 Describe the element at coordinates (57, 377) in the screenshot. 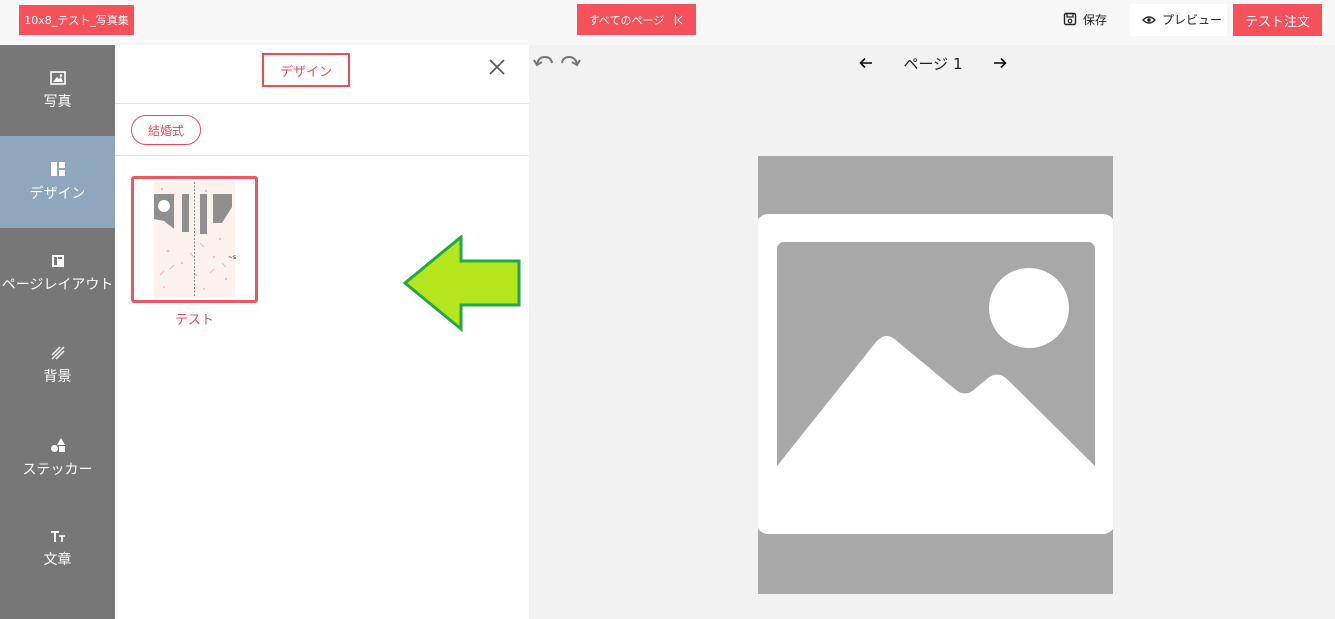

I see `sidebar-item-label: 背景` at that location.